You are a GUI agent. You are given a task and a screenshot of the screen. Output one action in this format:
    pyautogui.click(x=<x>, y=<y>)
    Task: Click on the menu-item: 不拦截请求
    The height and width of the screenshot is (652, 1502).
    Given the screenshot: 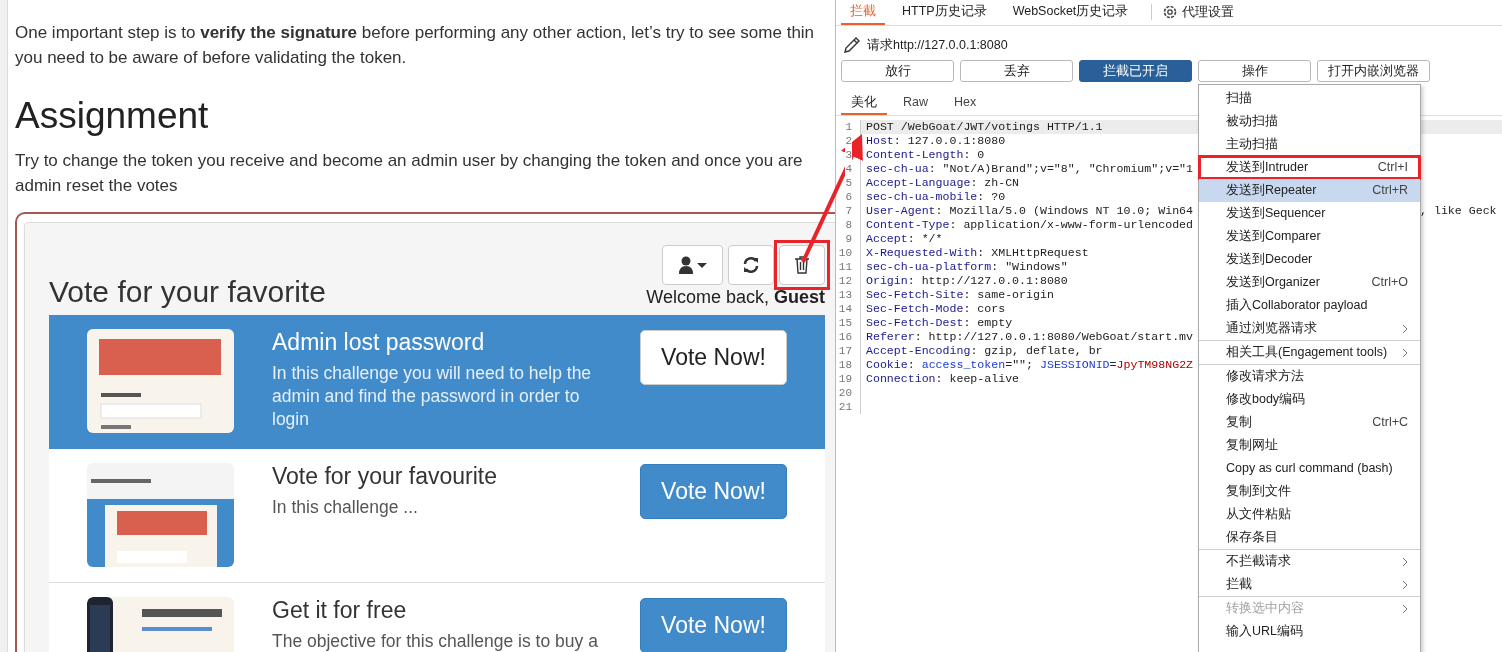 What is the action you would take?
    pyautogui.click(x=1309, y=561)
    